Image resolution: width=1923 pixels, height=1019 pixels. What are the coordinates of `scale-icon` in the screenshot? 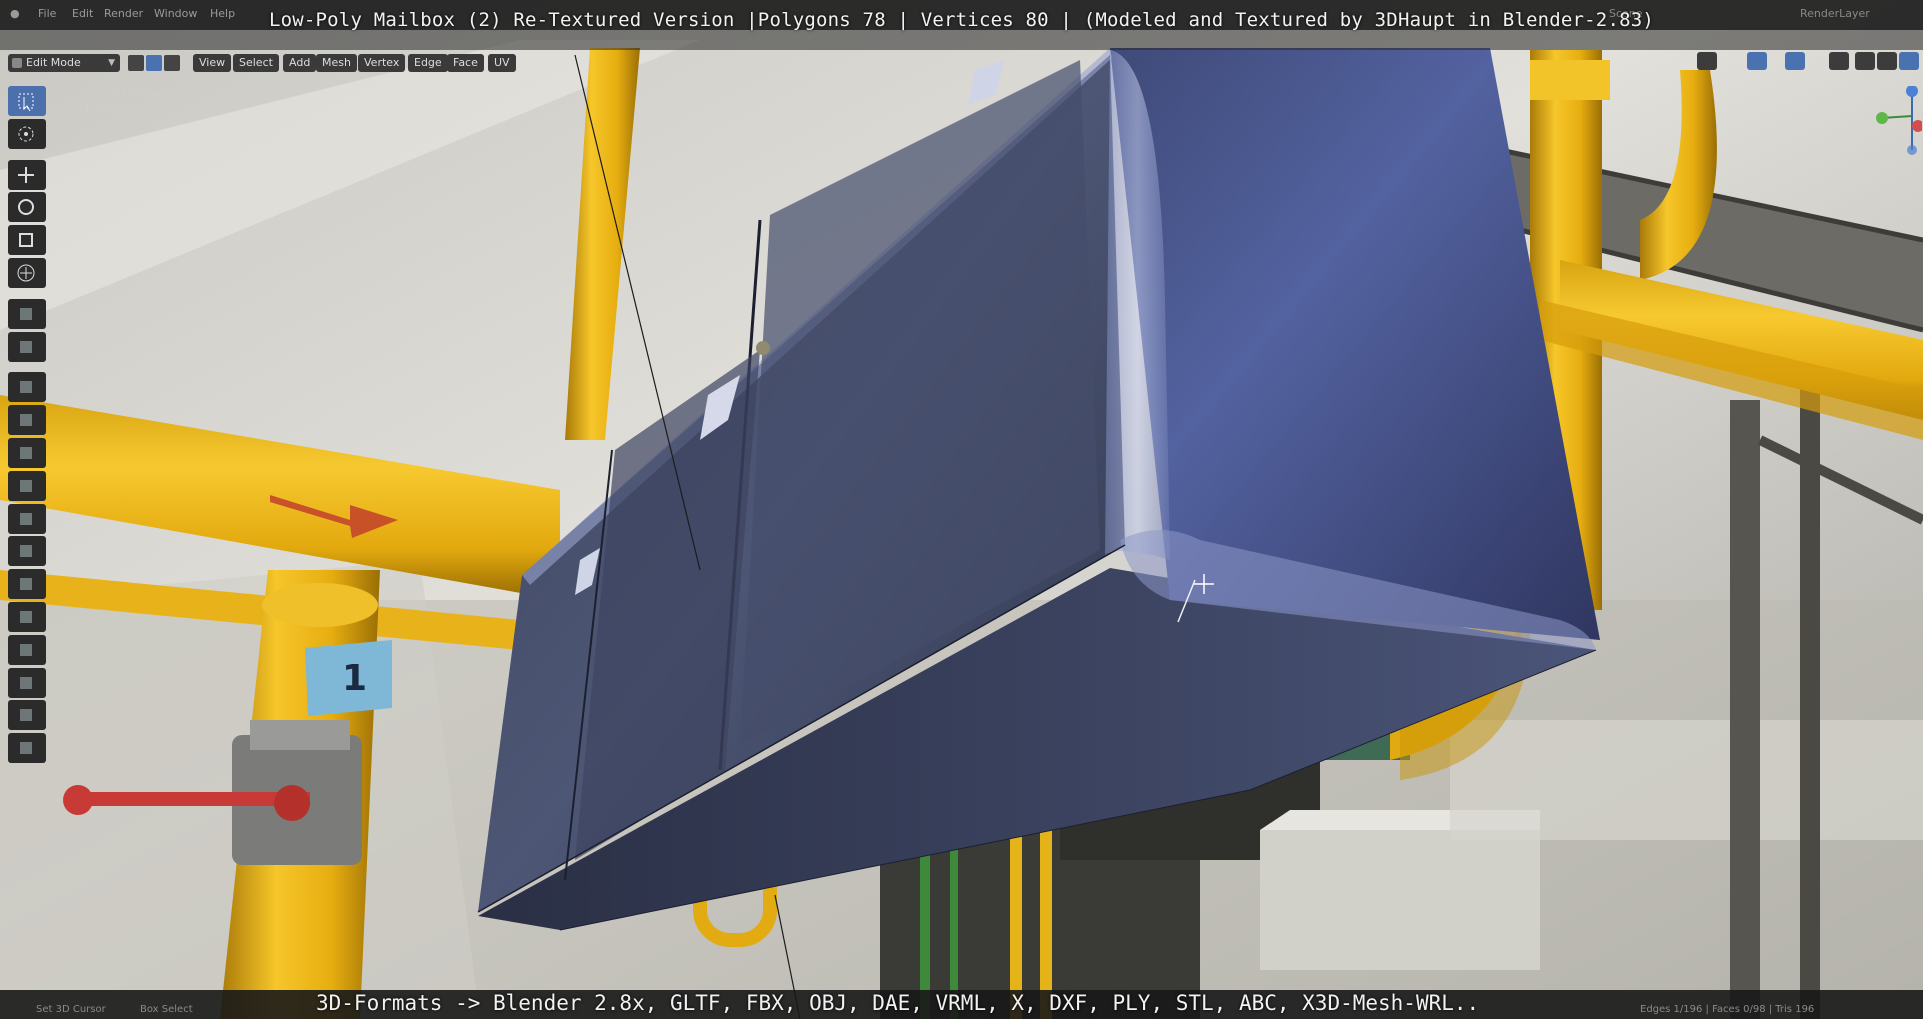 It's located at (26, 240).